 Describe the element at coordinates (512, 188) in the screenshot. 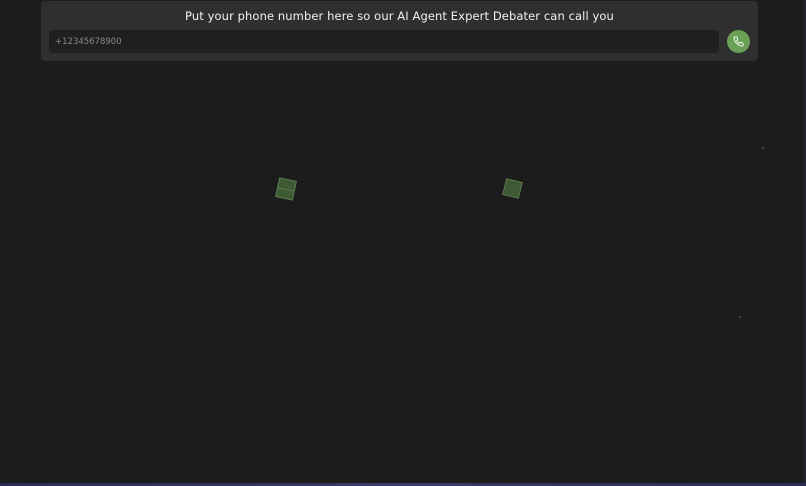

I see `decorative-cube-right` at that location.